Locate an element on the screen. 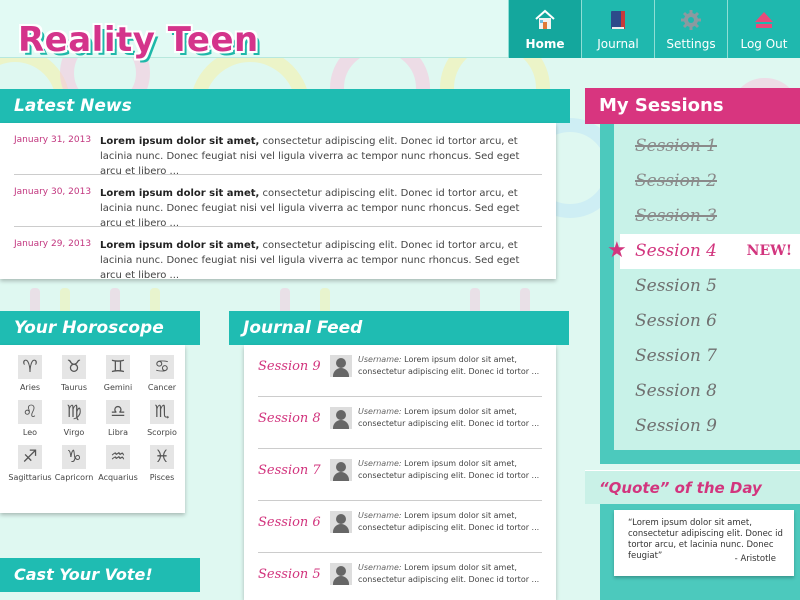 This screenshot has height=600, width=800. latest-news-title: Latest News is located at coordinates (285, 106).